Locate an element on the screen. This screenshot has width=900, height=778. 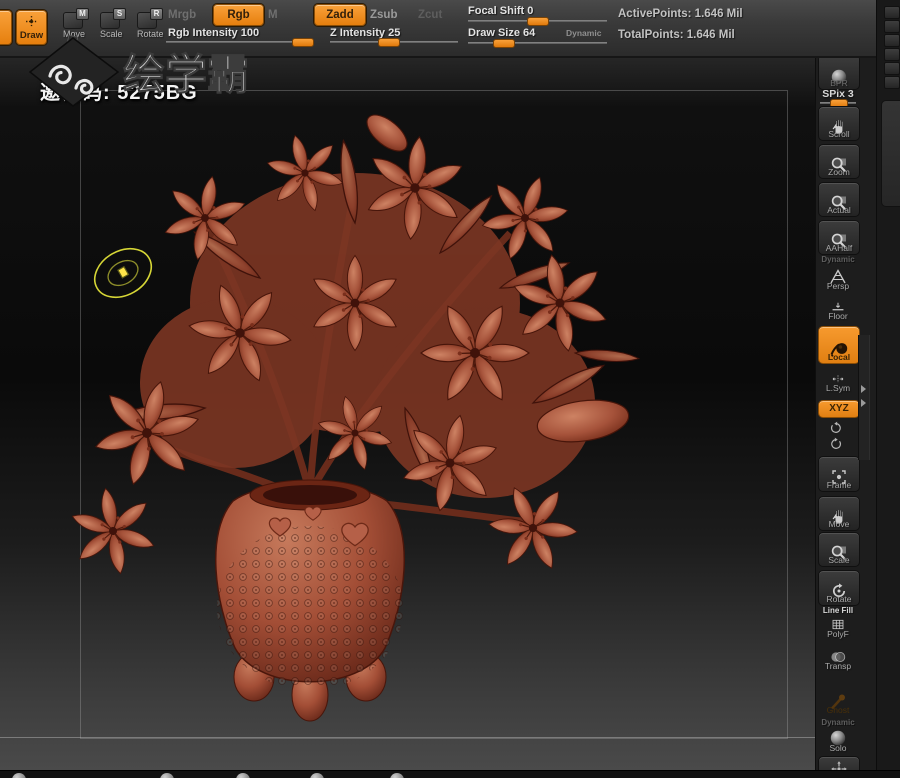
vase is located at coordinates (310, 600).